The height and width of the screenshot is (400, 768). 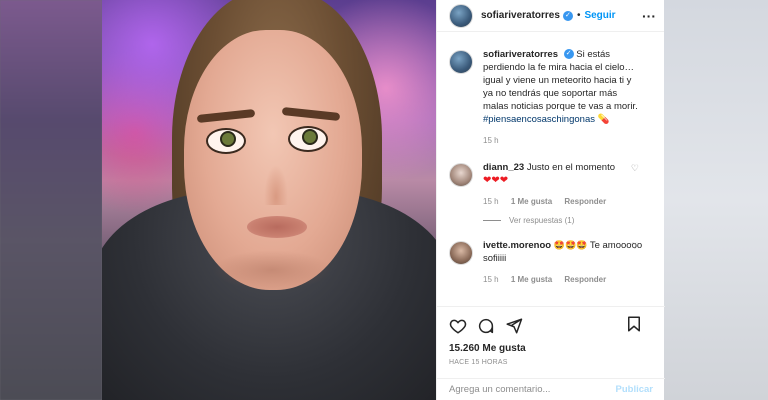 I want to click on background-blur-left, so click(x=51, y=200).